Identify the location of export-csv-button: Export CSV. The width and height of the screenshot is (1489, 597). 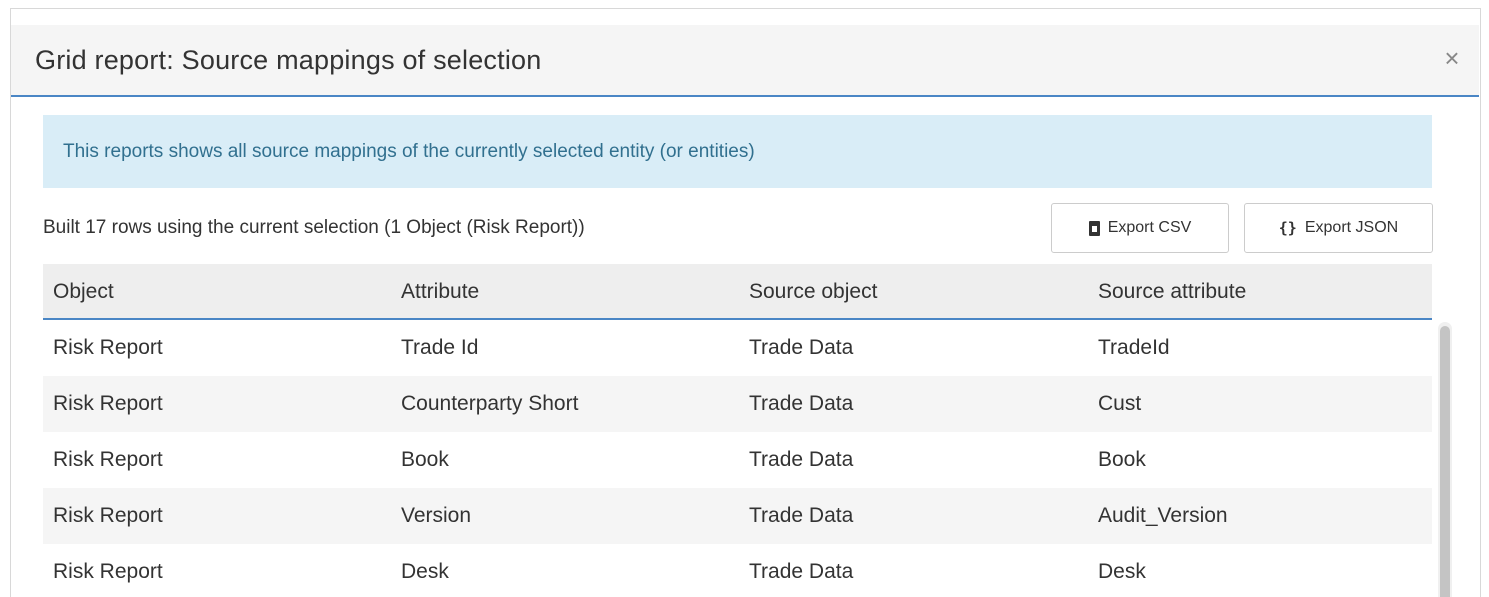
(1140, 228).